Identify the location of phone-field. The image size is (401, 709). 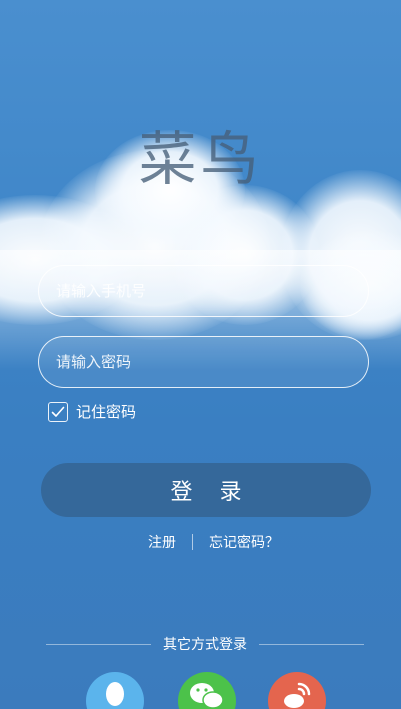
(203, 291).